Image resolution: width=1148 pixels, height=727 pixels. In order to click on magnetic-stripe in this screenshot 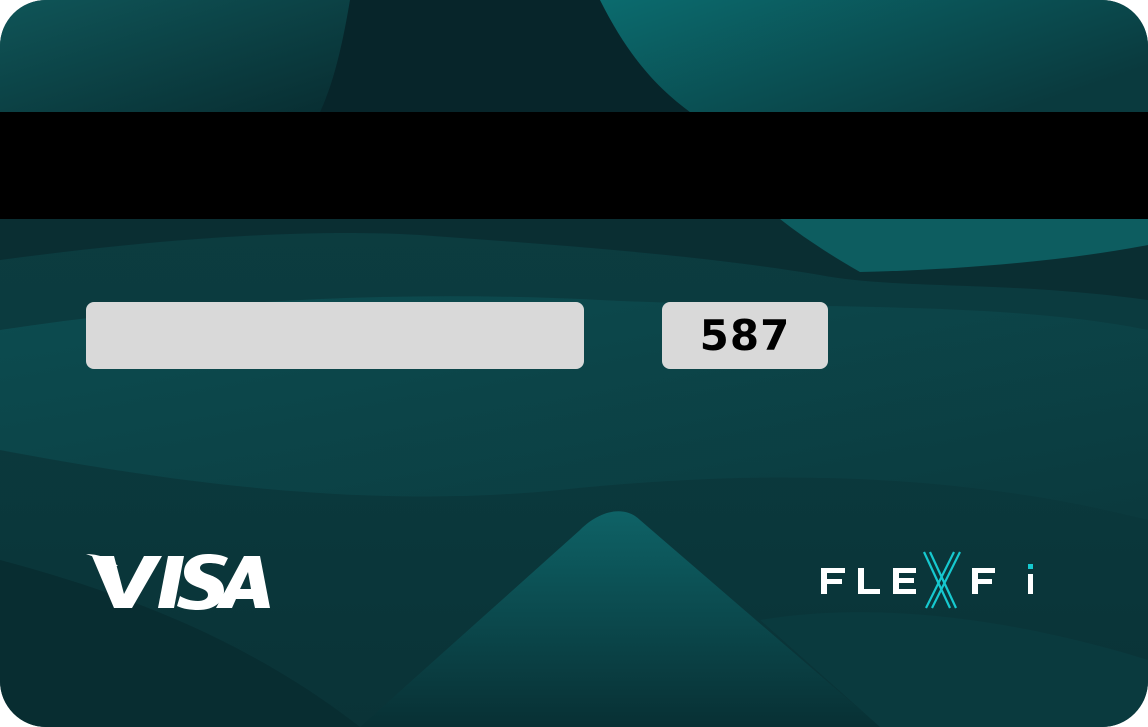, I will do `click(574, 165)`.